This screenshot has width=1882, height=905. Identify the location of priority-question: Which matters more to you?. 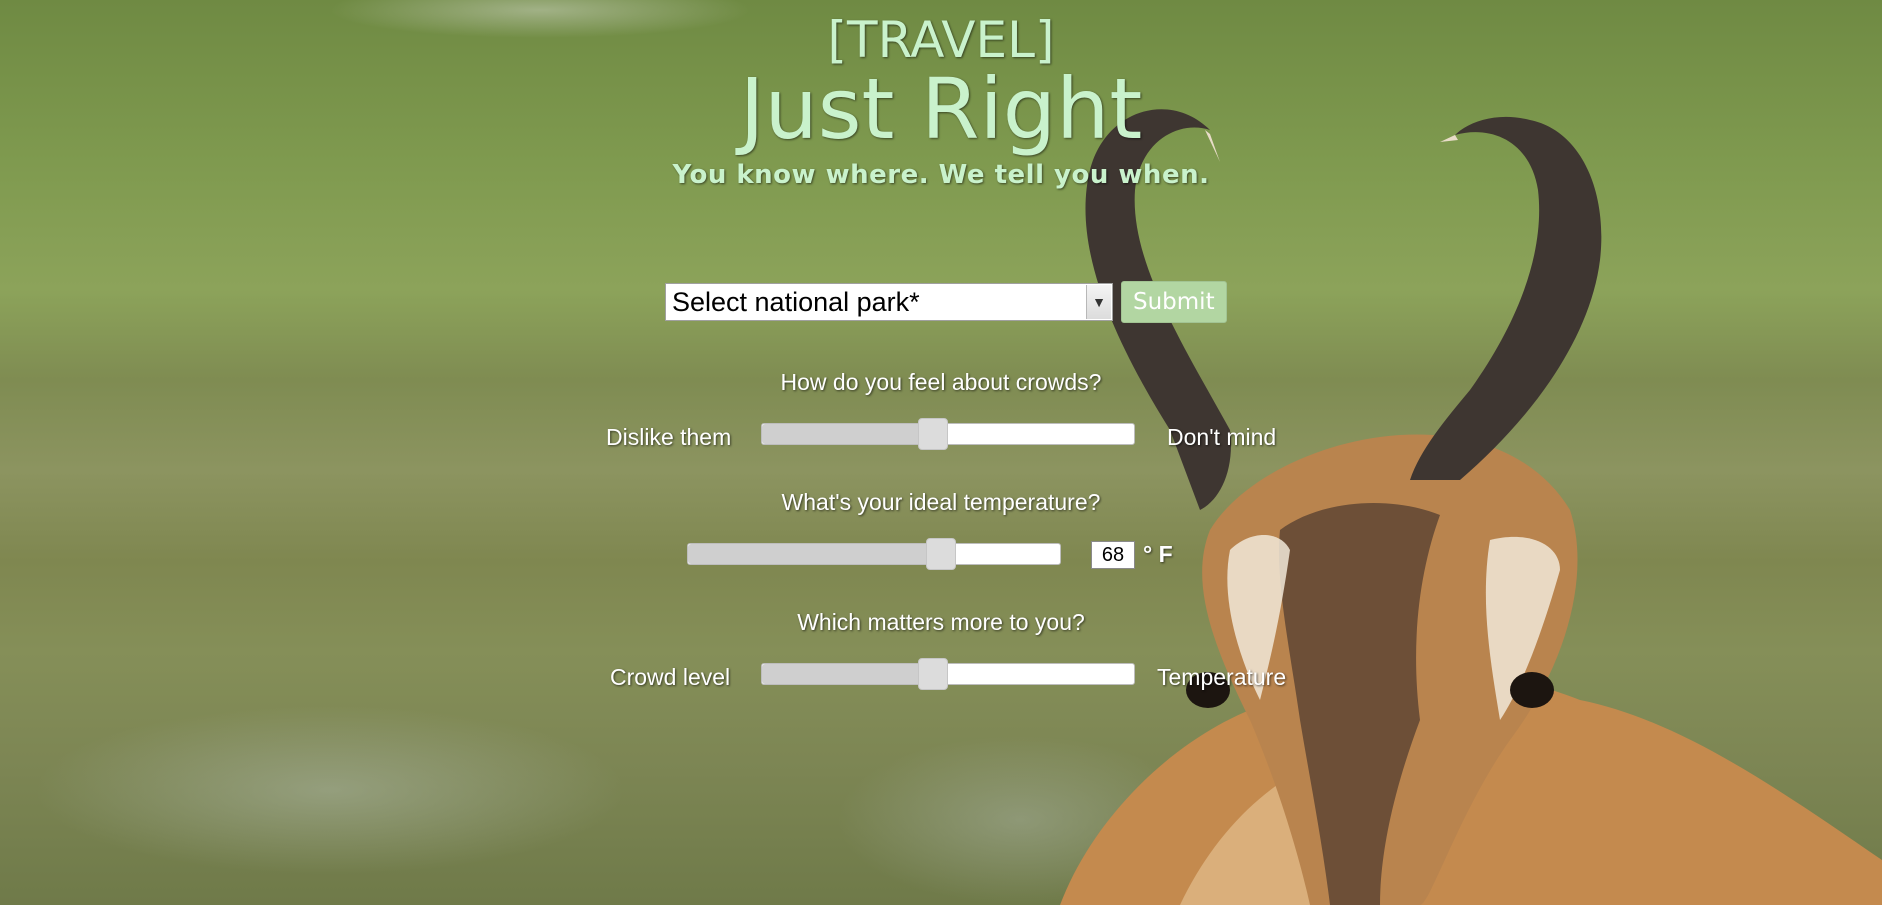
(941, 622).